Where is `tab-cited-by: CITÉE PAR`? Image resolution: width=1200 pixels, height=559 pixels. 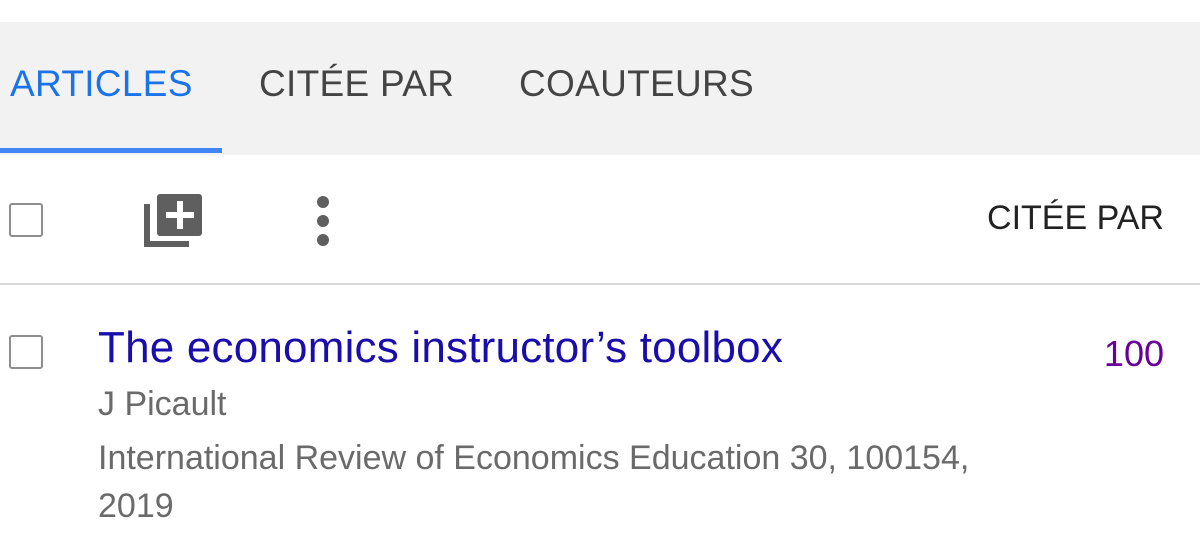
tab-cited-by: CITÉE PAR is located at coordinates (356, 88).